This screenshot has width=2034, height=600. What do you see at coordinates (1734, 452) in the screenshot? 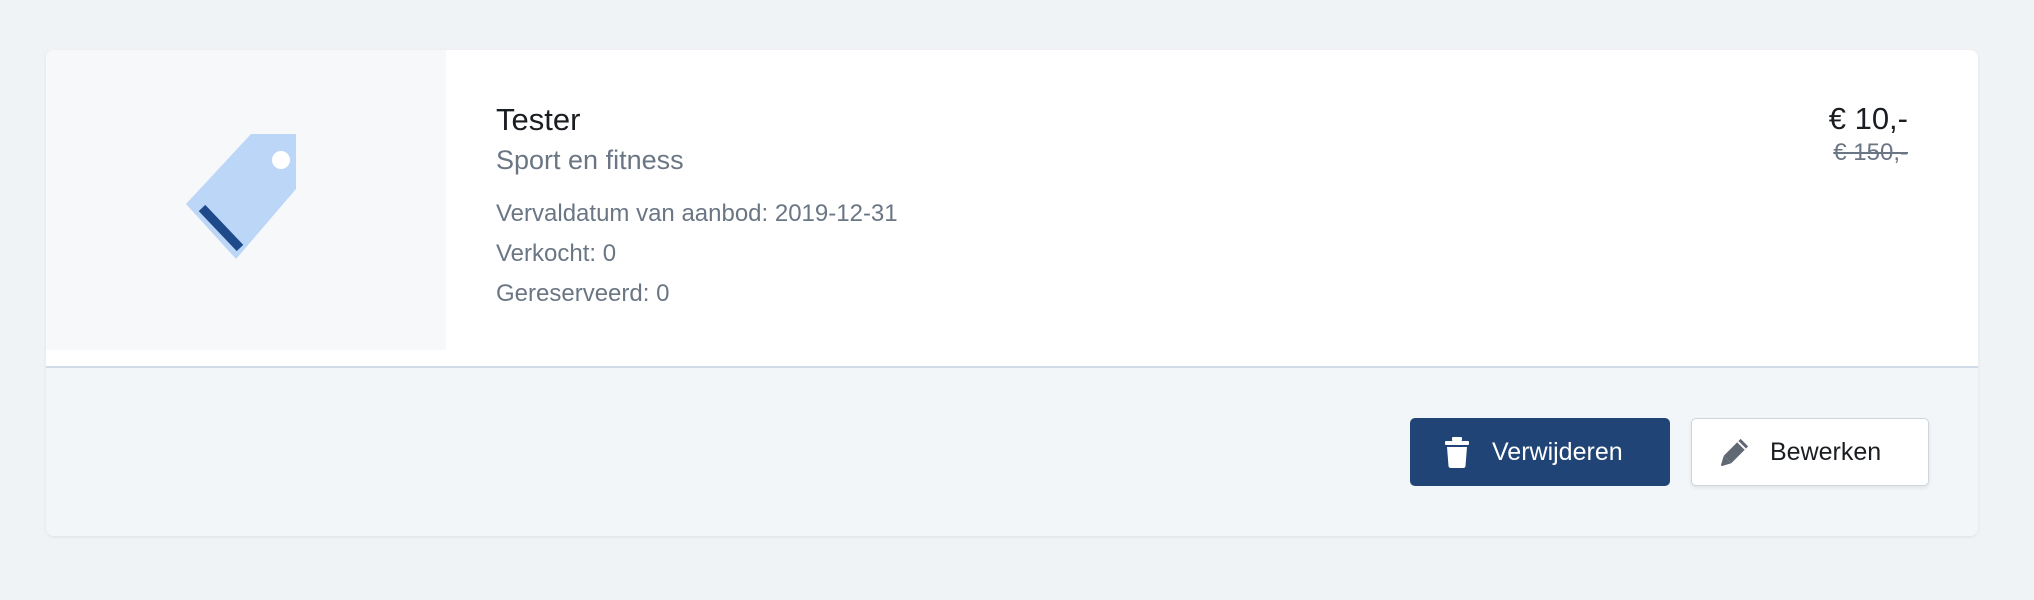
I see `pencil-icon` at bounding box center [1734, 452].